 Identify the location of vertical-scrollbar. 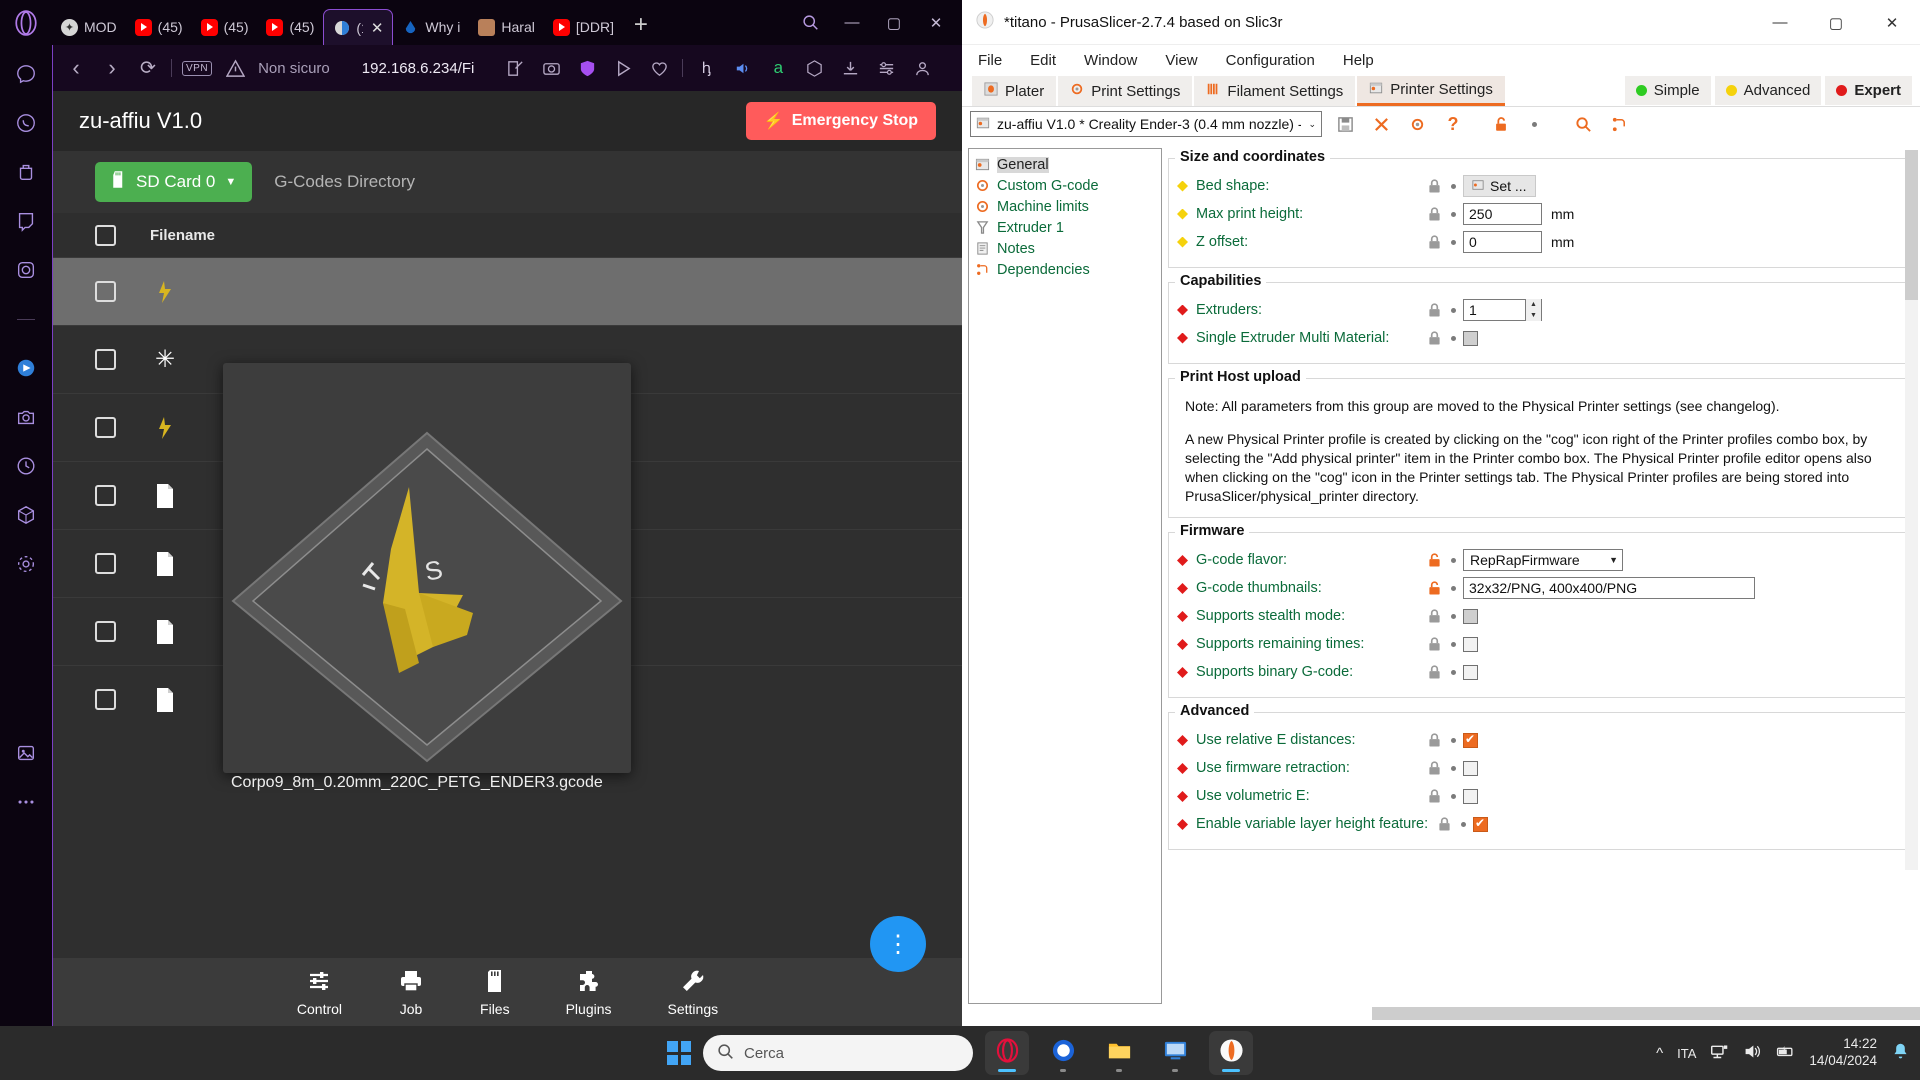
(1911, 510).